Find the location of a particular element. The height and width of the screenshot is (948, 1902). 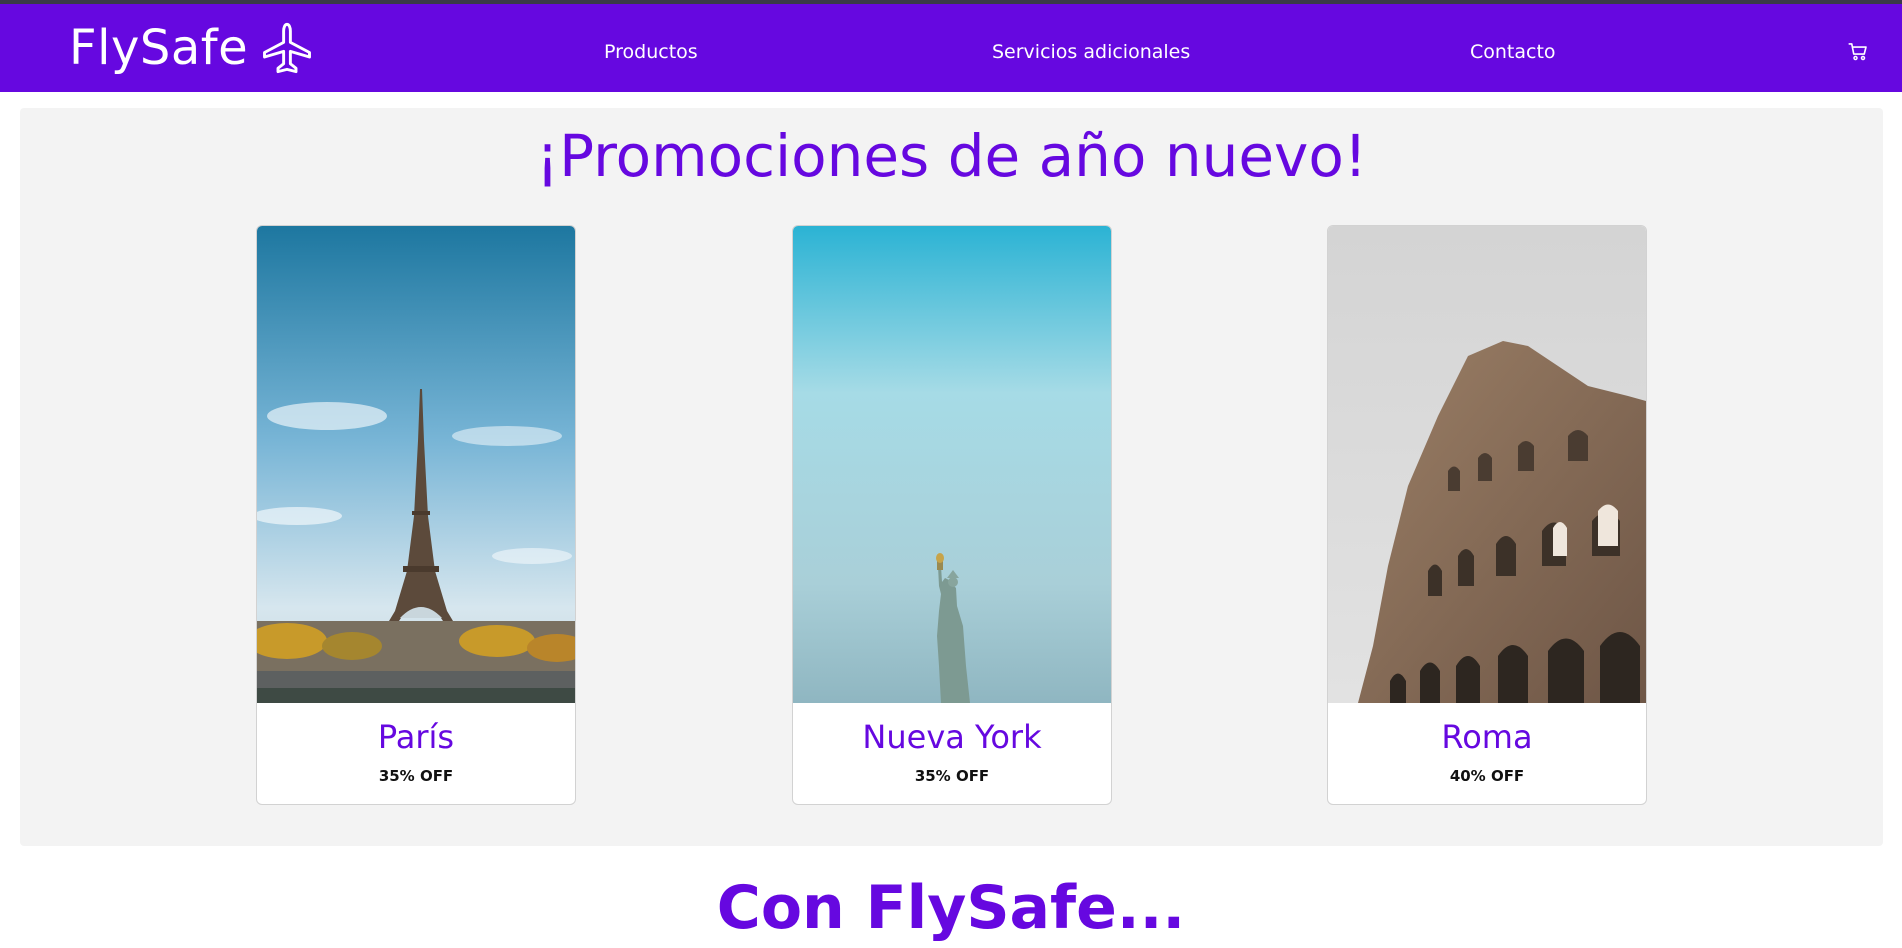

promo-card-nueva-york: Nueva York 35% OFF is located at coordinates (952, 515).